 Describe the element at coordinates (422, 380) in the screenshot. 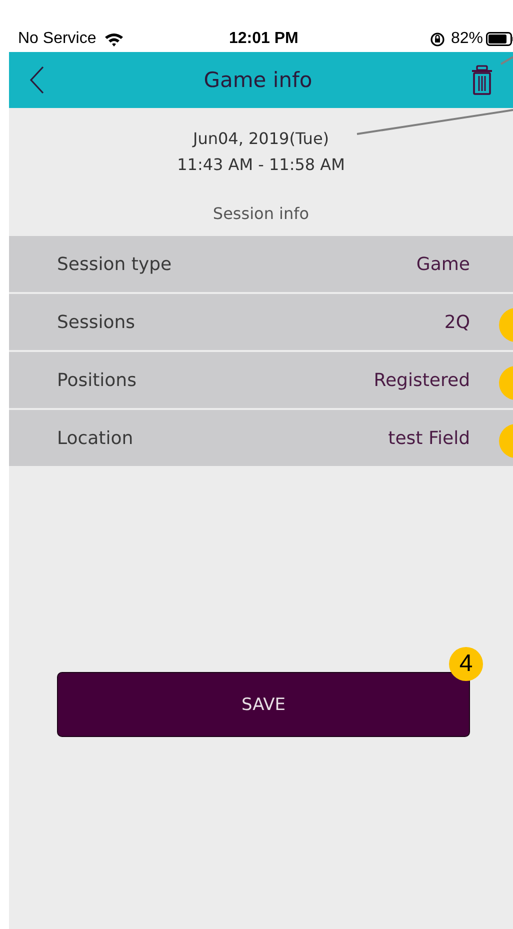

I see `row-value: Registered` at that location.